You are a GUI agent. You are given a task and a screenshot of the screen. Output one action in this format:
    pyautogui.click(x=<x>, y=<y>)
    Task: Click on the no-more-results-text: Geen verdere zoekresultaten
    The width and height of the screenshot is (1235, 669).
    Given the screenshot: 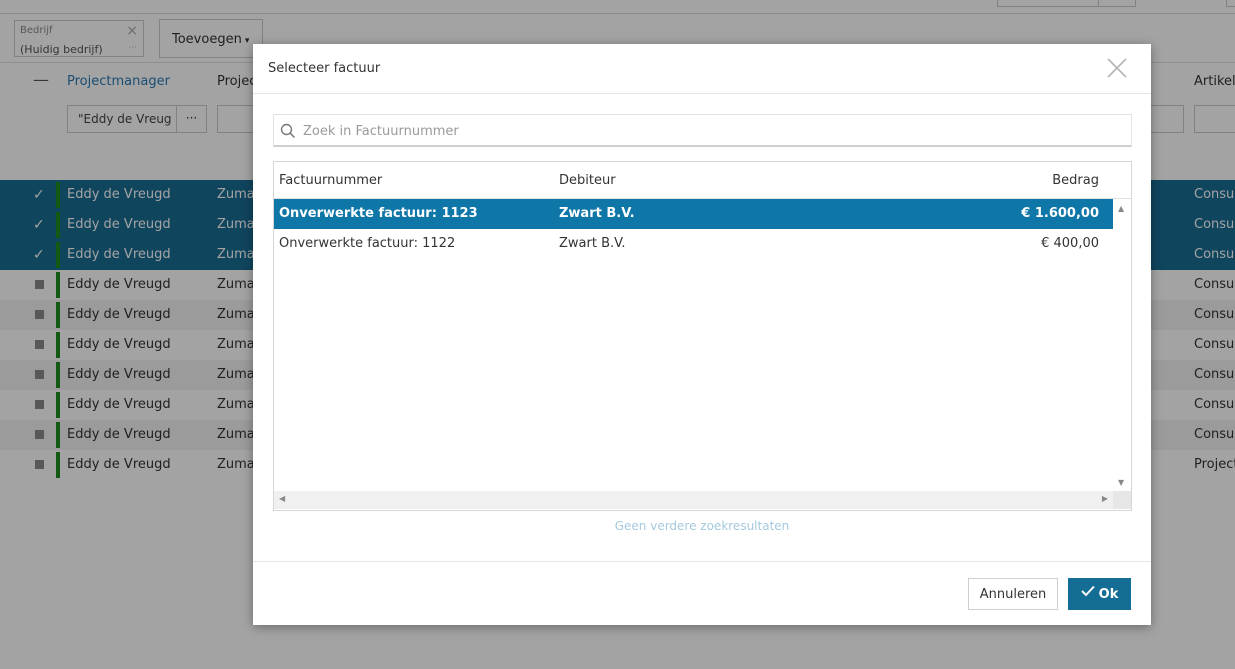 What is the action you would take?
    pyautogui.click(x=702, y=526)
    